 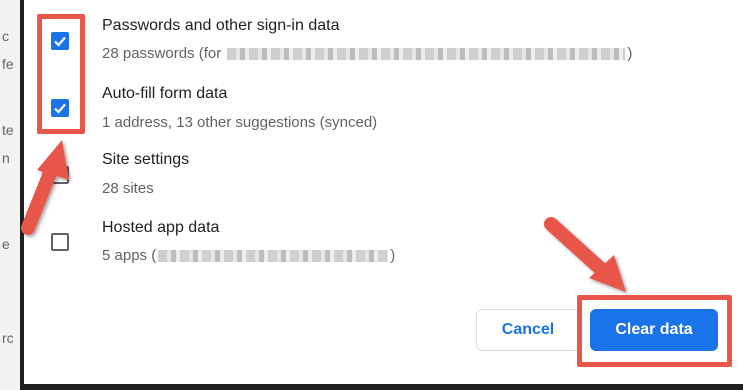 What do you see at coordinates (6, 158) in the screenshot?
I see `background-text-fragment: n` at bounding box center [6, 158].